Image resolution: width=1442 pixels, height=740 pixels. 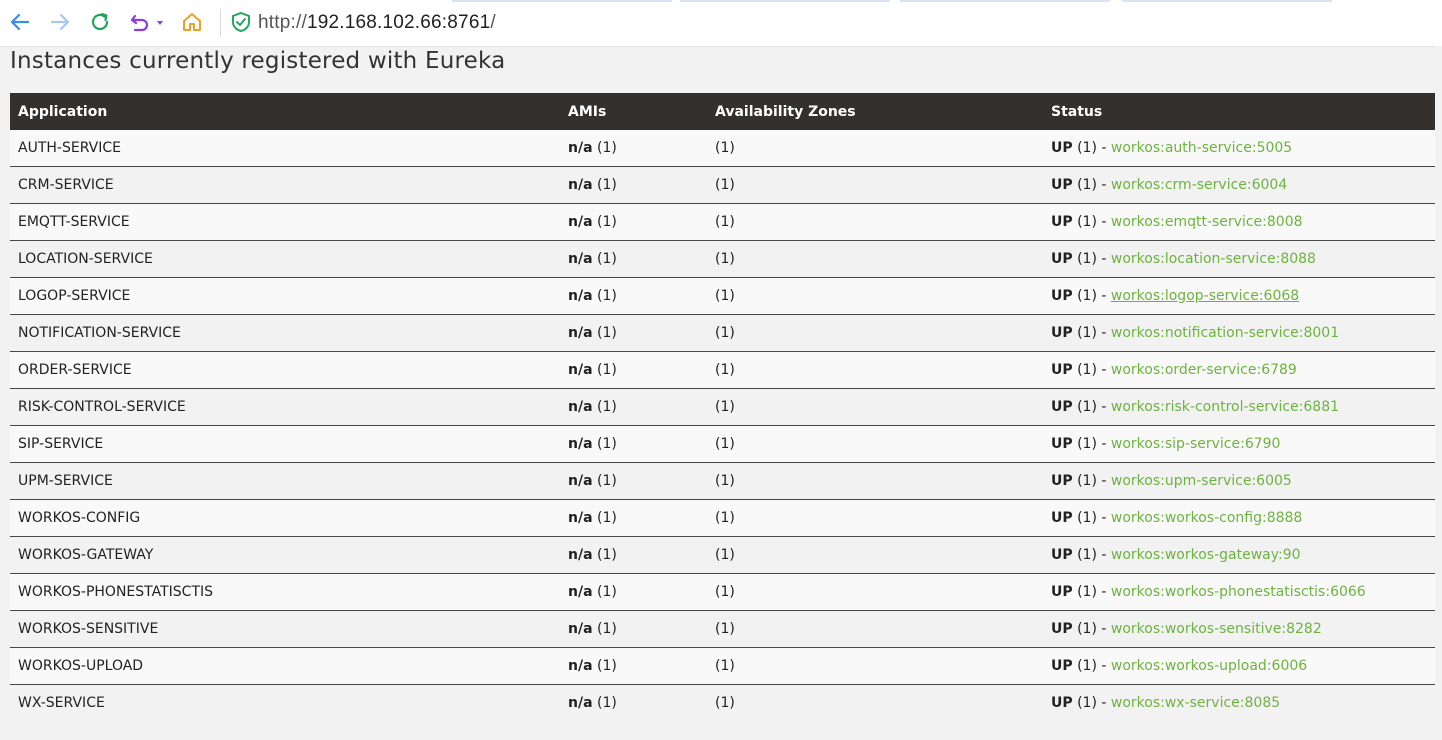 I want to click on instance-link: workos:wx-service:8085, so click(x=1195, y=703).